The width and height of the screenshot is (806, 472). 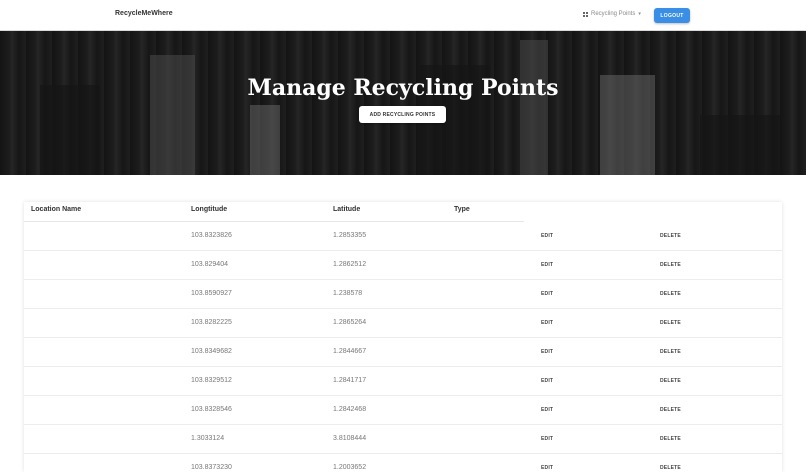 What do you see at coordinates (403, 294) in the screenshot?
I see `table-row: 103.8590927 1.238578 EDIT DELETE` at bounding box center [403, 294].